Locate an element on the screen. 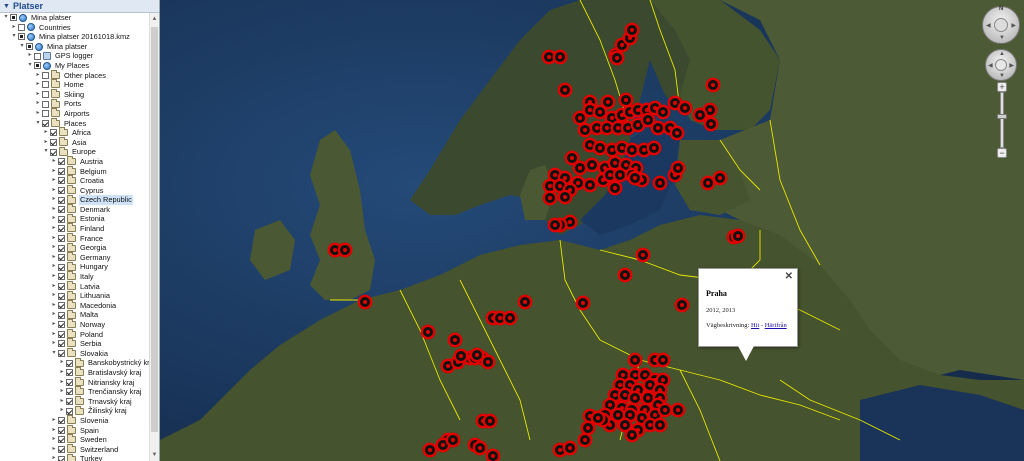  tree-item: ▾ My Places is located at coordinates (74, 66).